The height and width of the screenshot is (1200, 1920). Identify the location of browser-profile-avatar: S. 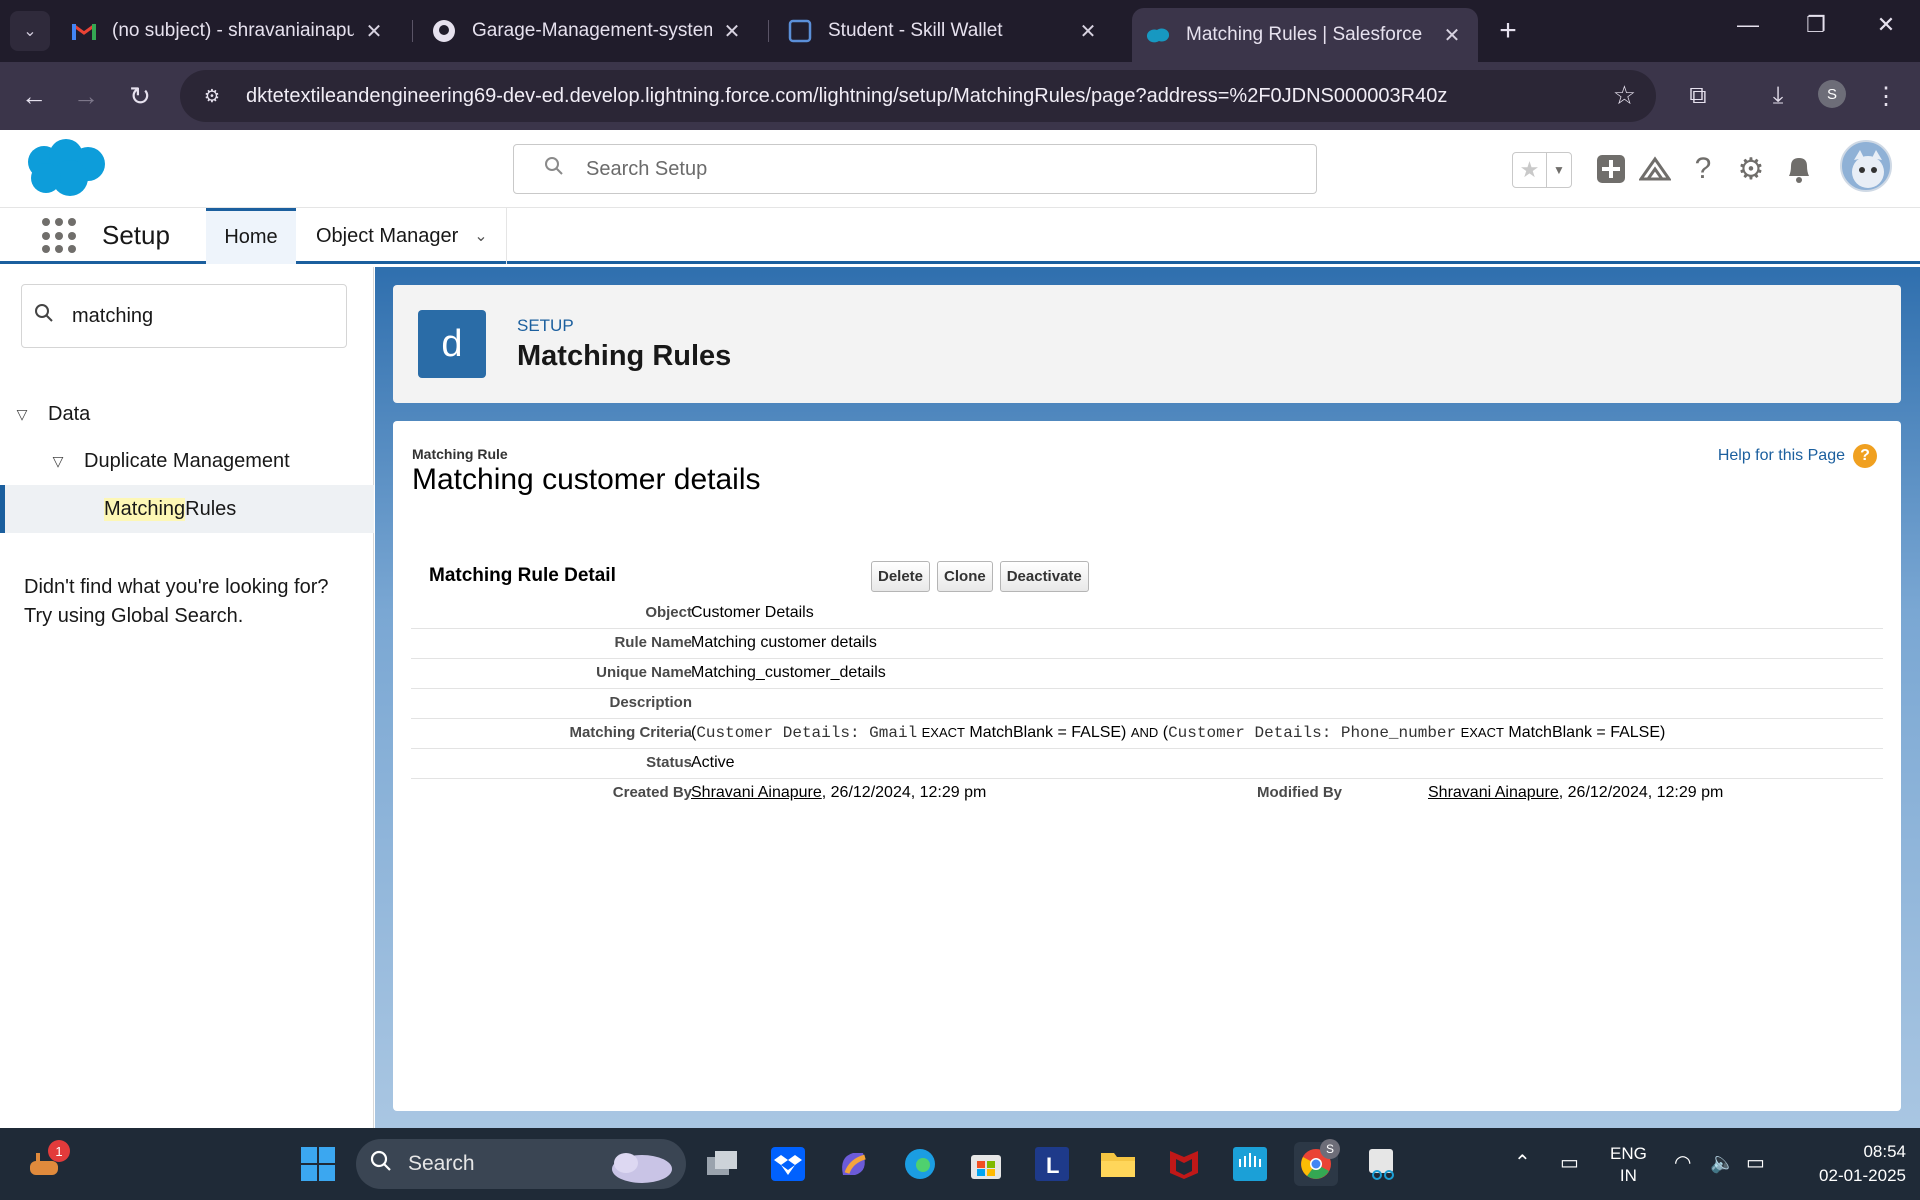
(1832, 94).